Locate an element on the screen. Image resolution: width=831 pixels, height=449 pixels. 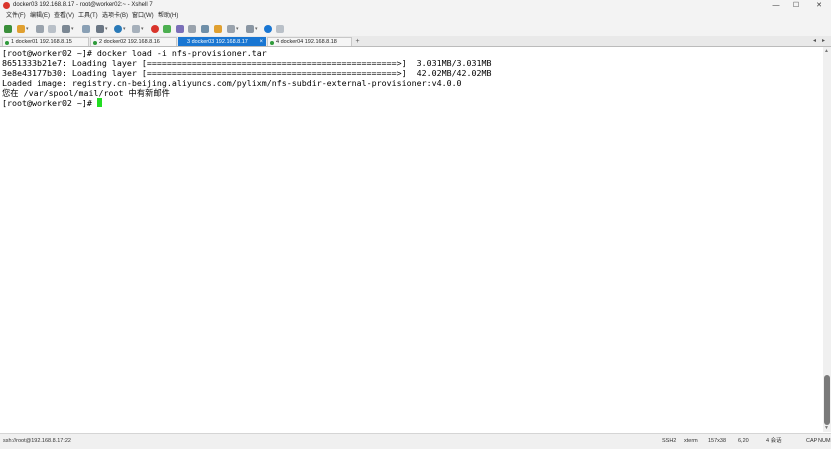
caps-lock-indicator: CAP is located at coordinates (812, 441).